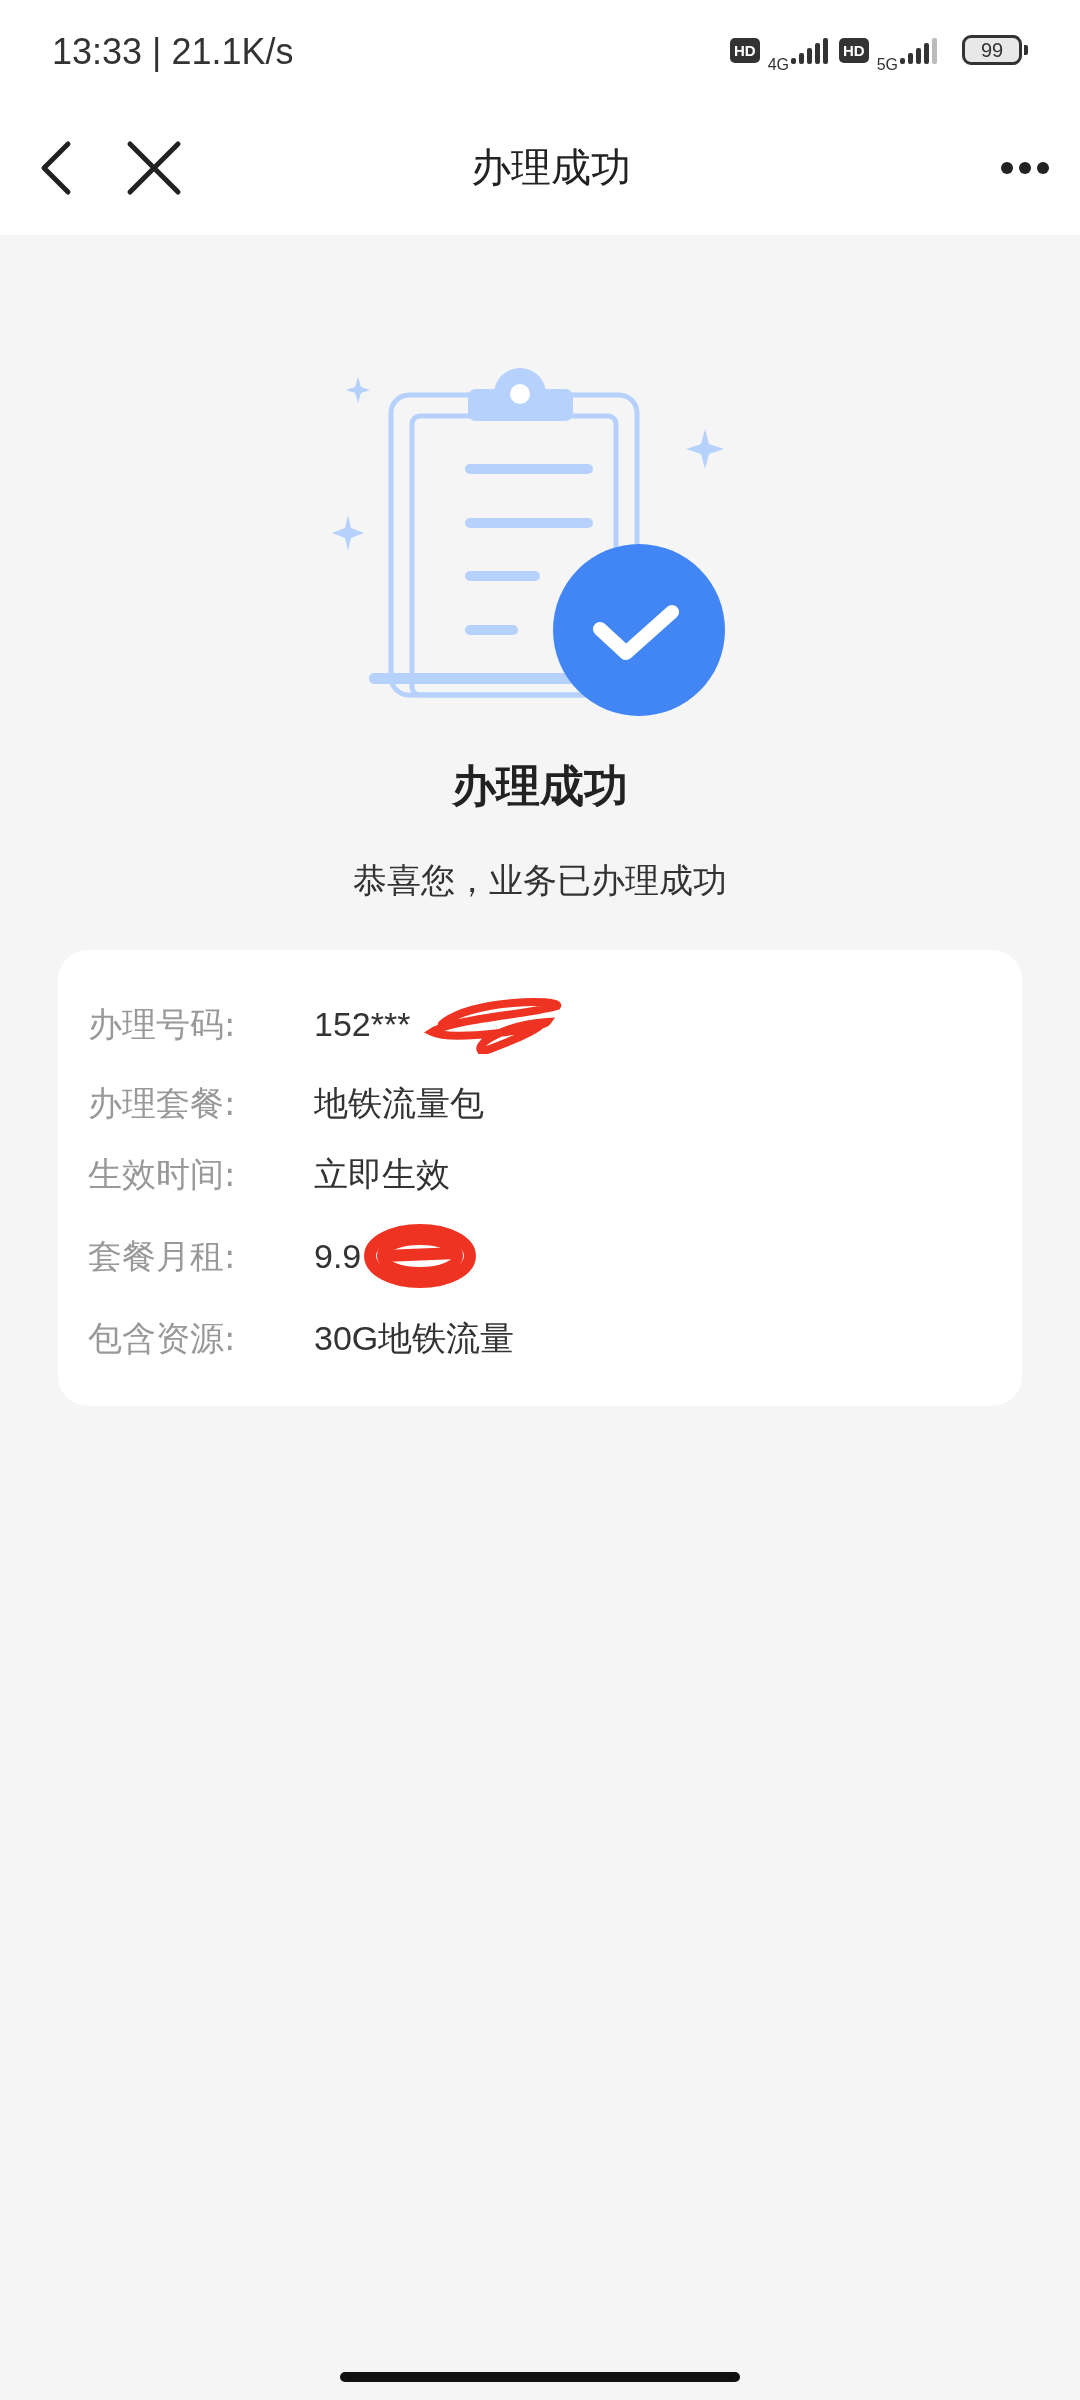  What do you see at coordinates (173, 52) in the screenshot?
I see `status-time: 13:33 | 21.1K/s` at bounding box center [173, 52].